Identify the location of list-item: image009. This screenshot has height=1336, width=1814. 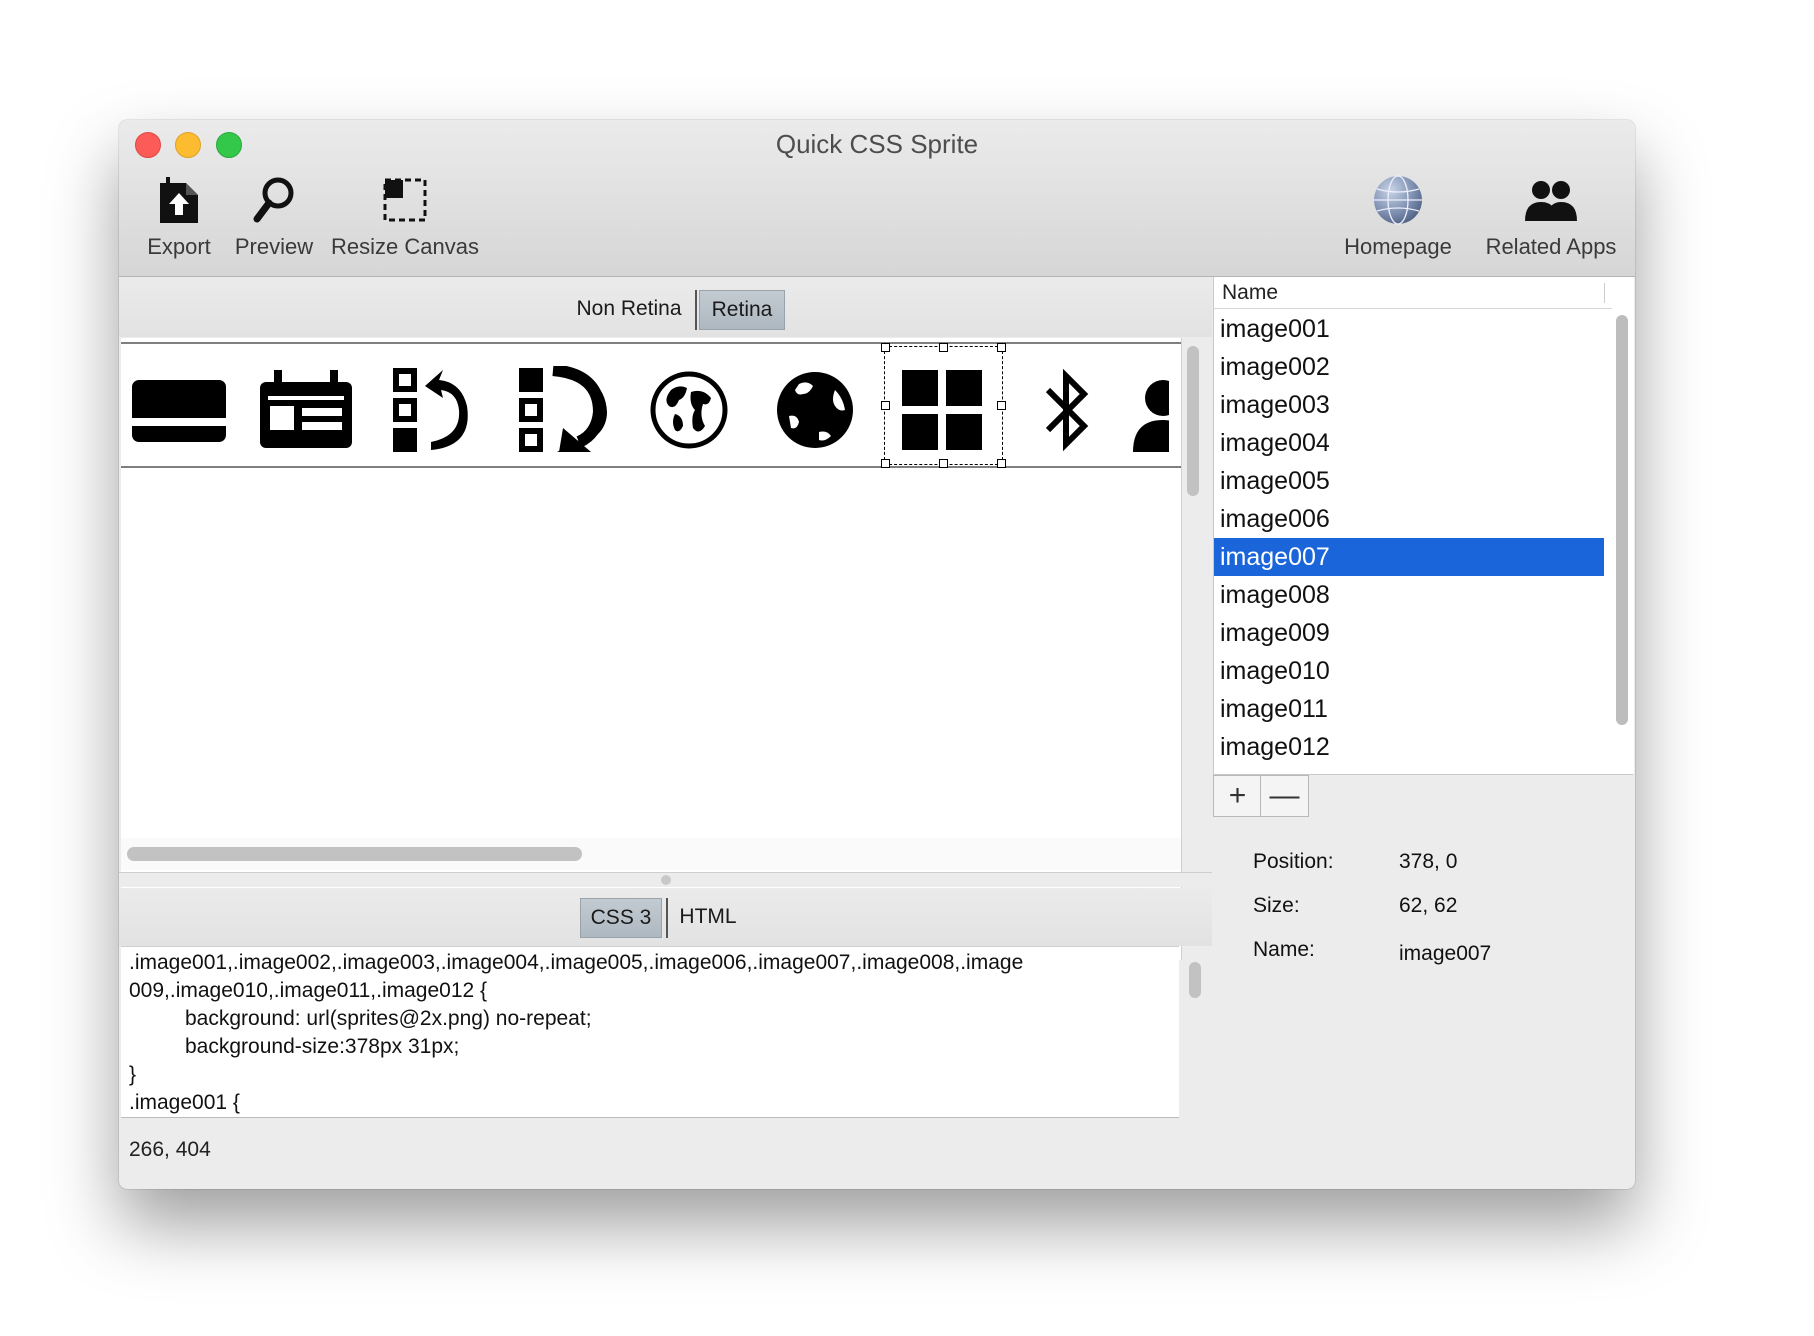
(1409, 633).